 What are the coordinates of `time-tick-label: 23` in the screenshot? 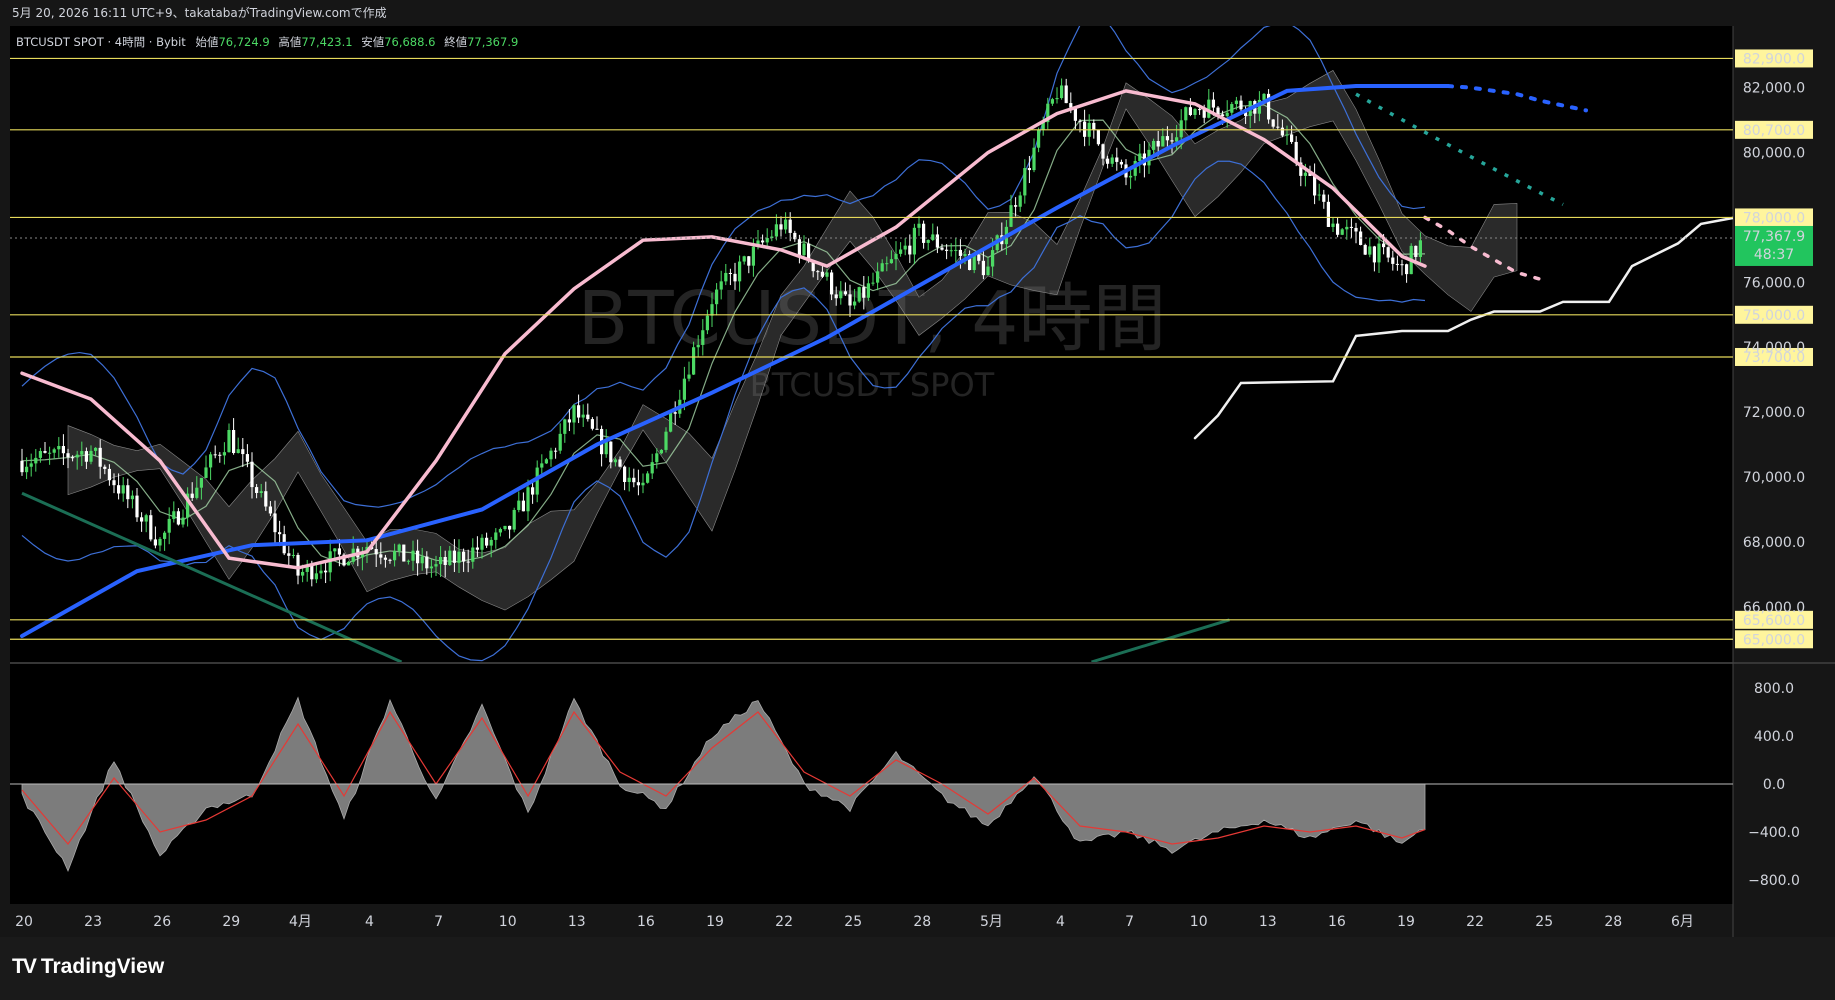 It's located at (93, 922).